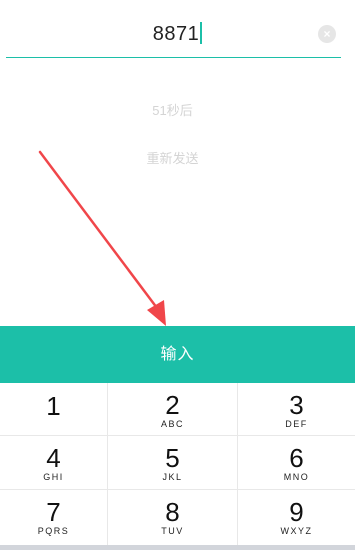 The height and width of the screenshot is (550, 355). I want to click on key-7: 7 PQRS, so click(53, 517).